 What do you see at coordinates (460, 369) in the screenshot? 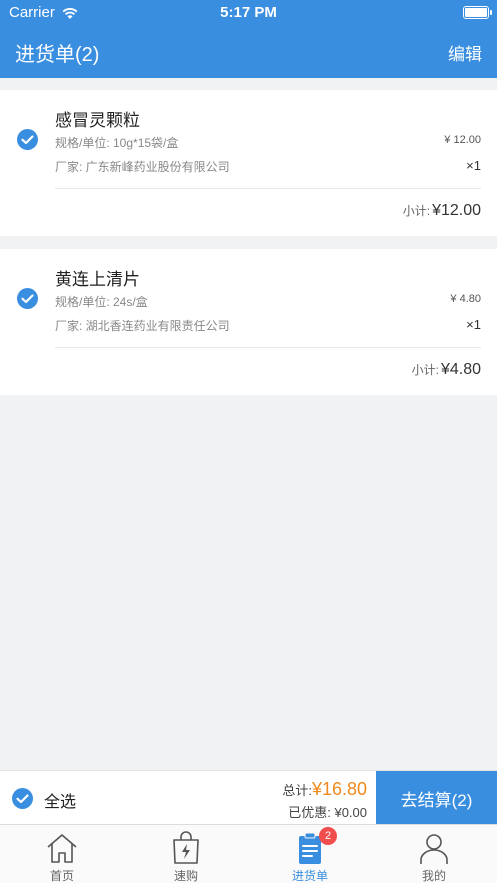
I see `subtotal-amount: ¥4.80` at bounding box center [460, 369].